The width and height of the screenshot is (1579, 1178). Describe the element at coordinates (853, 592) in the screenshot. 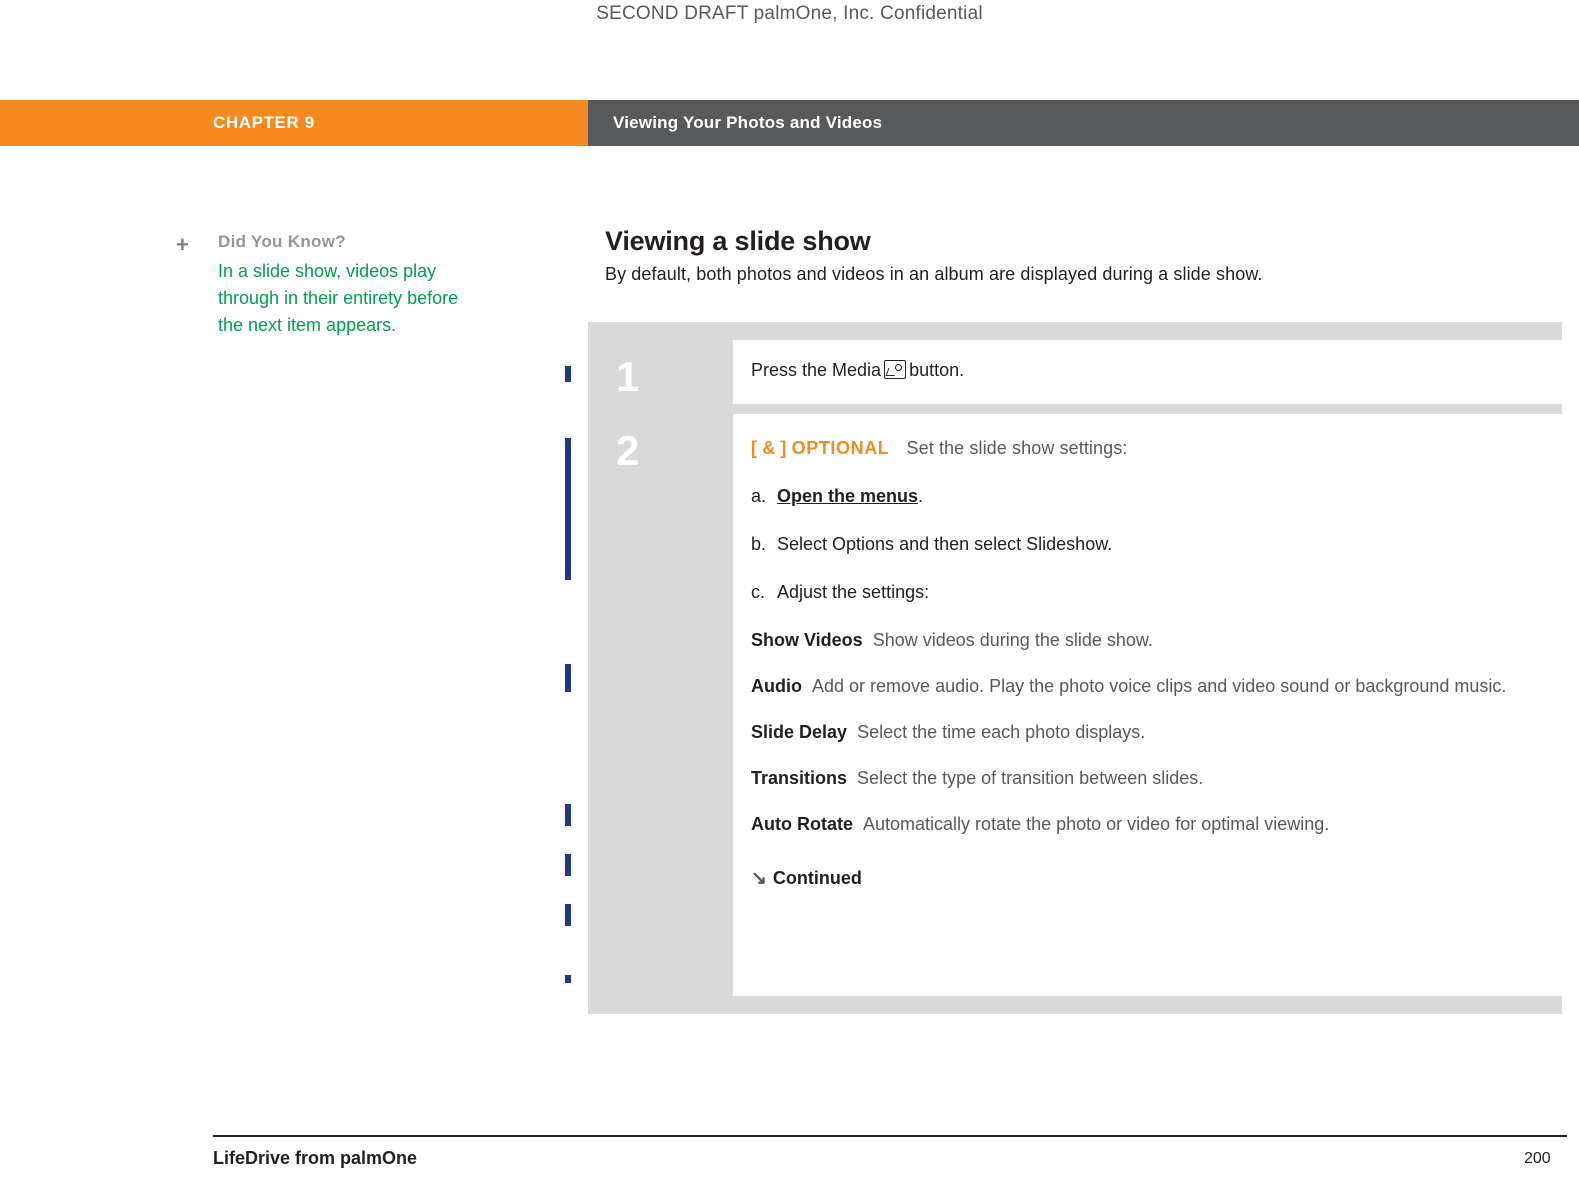

I see `sub-step-c-text: Adjust the settings:` at that location.